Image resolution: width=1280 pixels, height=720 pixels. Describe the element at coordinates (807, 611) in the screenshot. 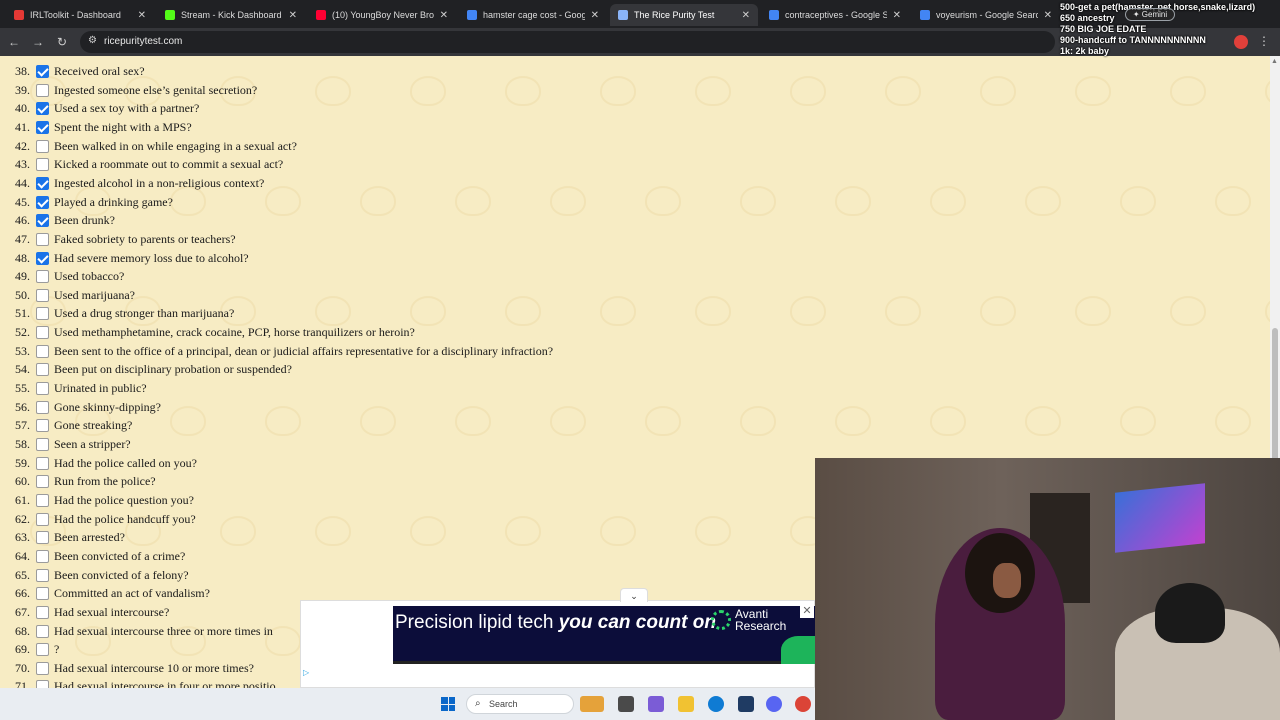

I see `ad-close-icon: ✕` at that location.